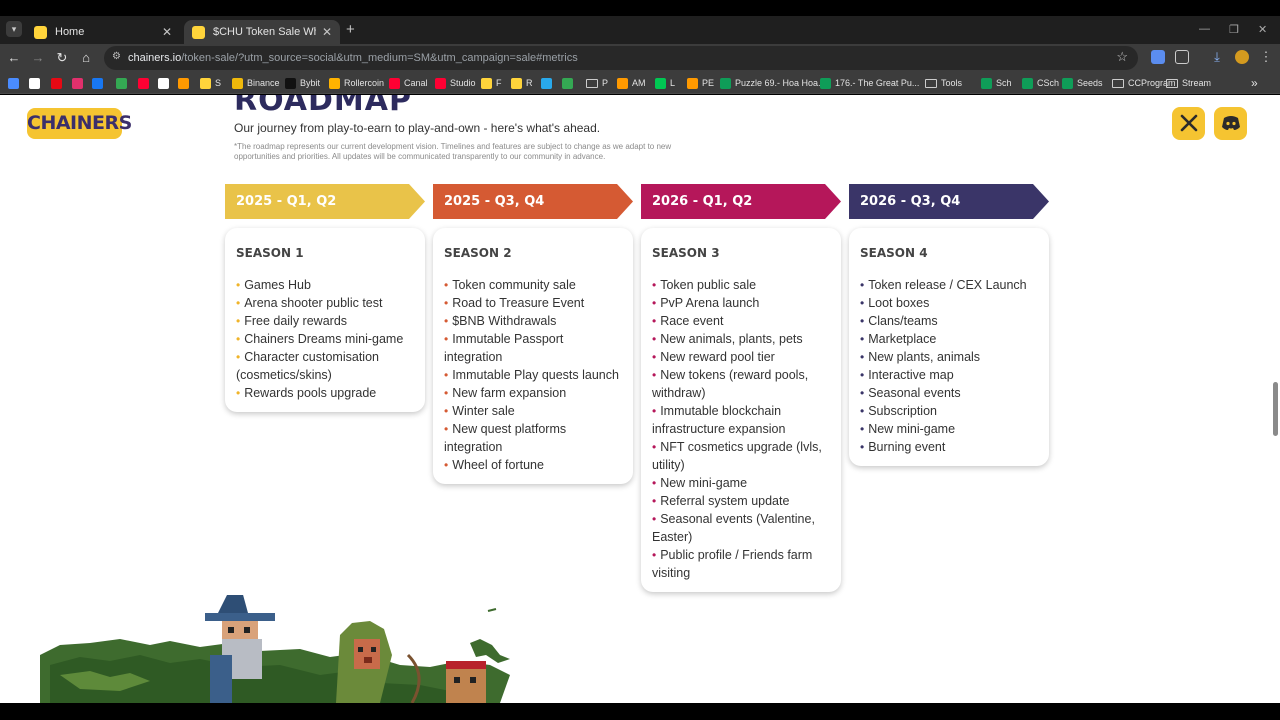 This screenshot has width=1280, height=720. What do you see at coordinates (499, 83) in the screenshot?
I see `bookmark-label: F` at bounding box center [499, 83].